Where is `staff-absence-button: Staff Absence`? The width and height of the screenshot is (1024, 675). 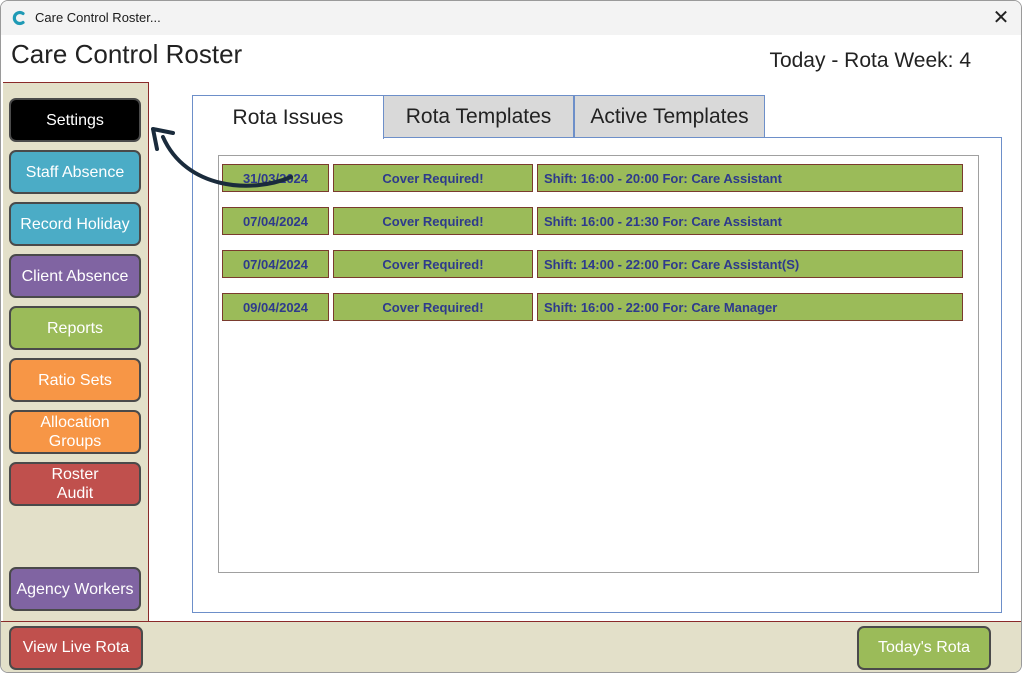
staff-absence-button: Staff Absence is located at coordinates (75, 172).